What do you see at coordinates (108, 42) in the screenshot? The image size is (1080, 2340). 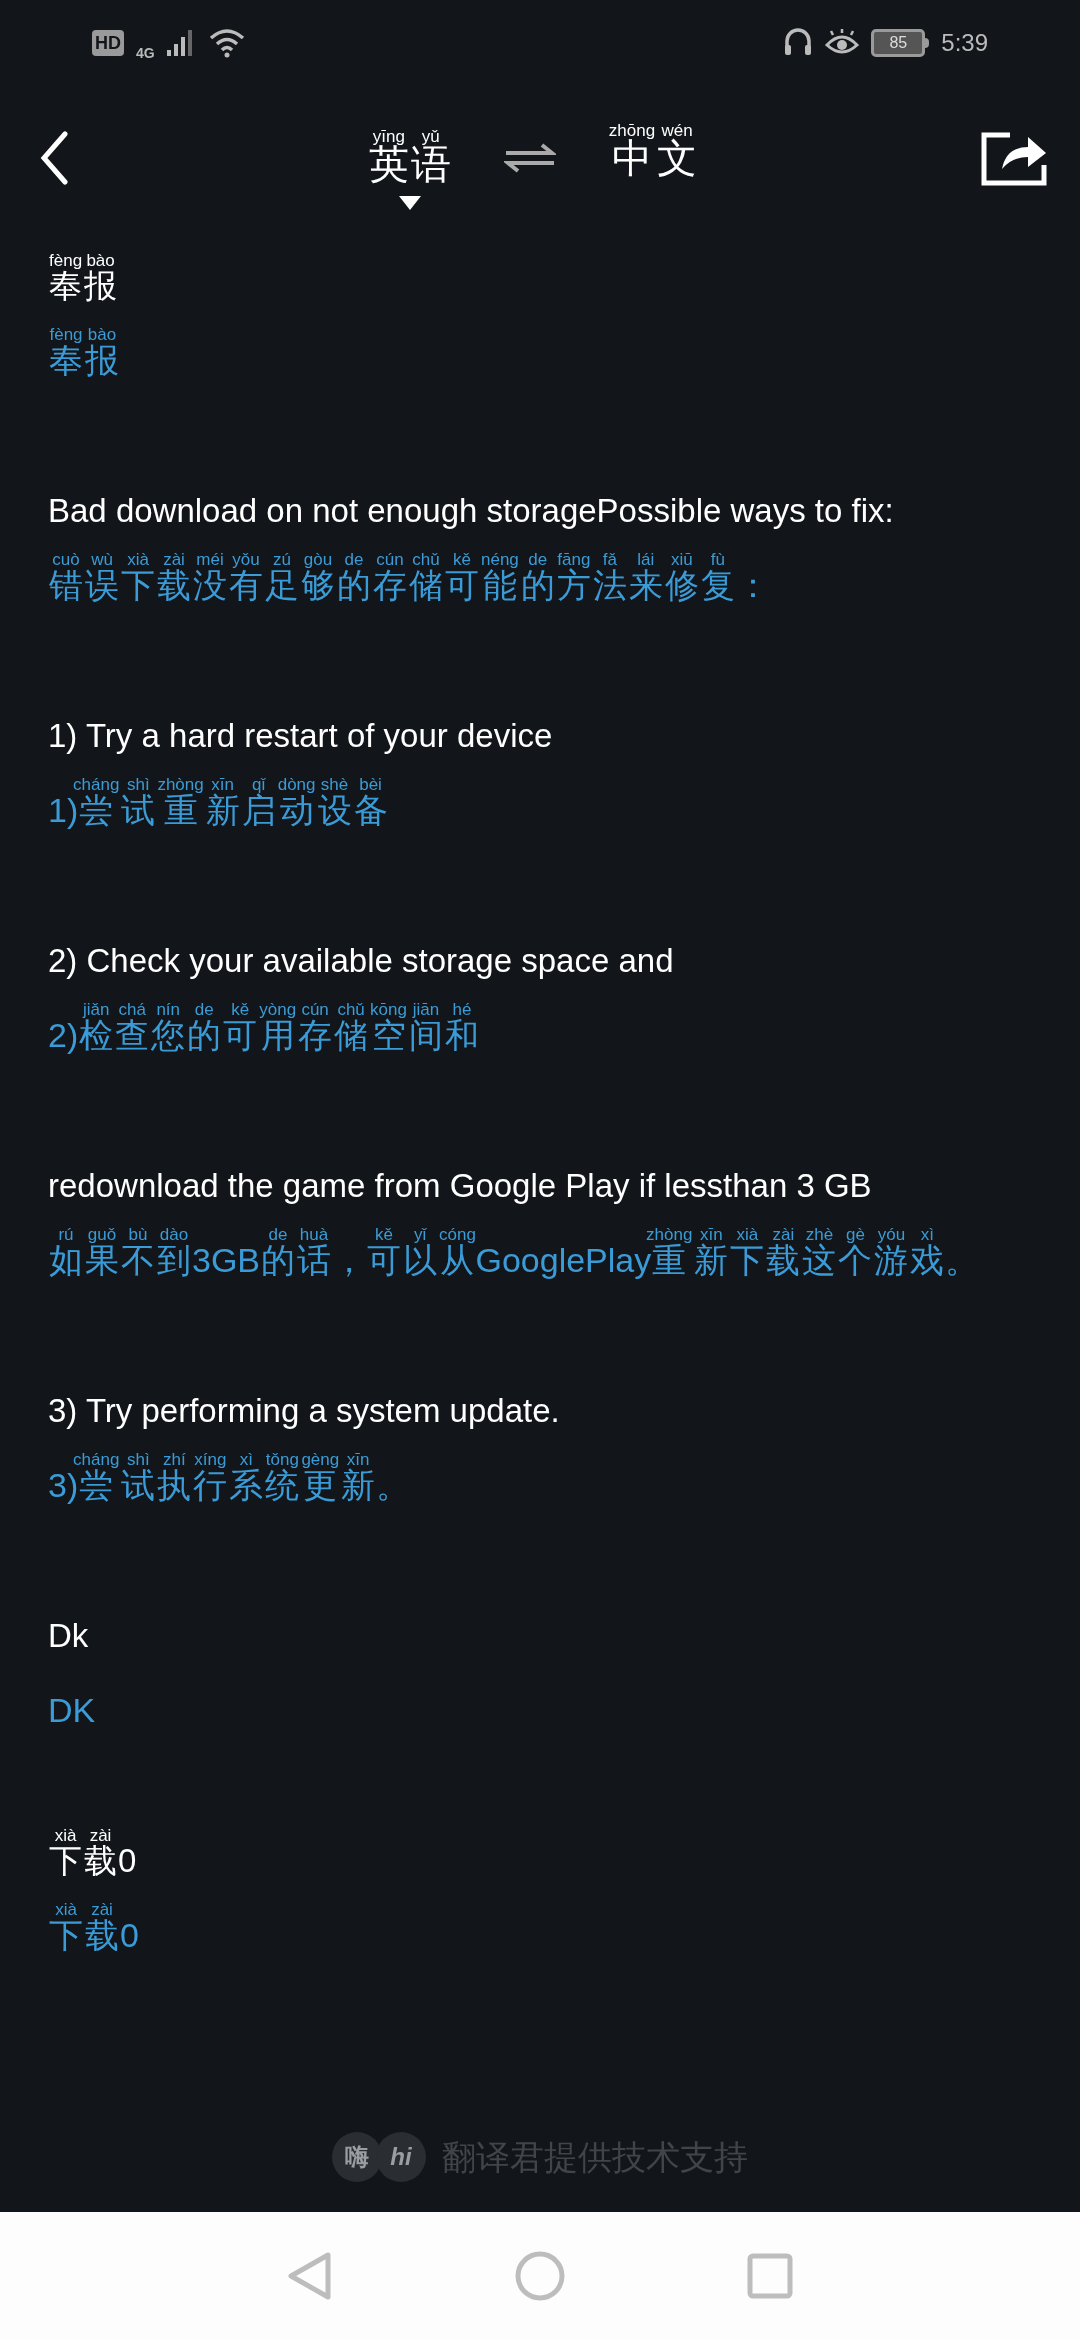 I see `hd-badge: HD` at bounding box center [108, 42].